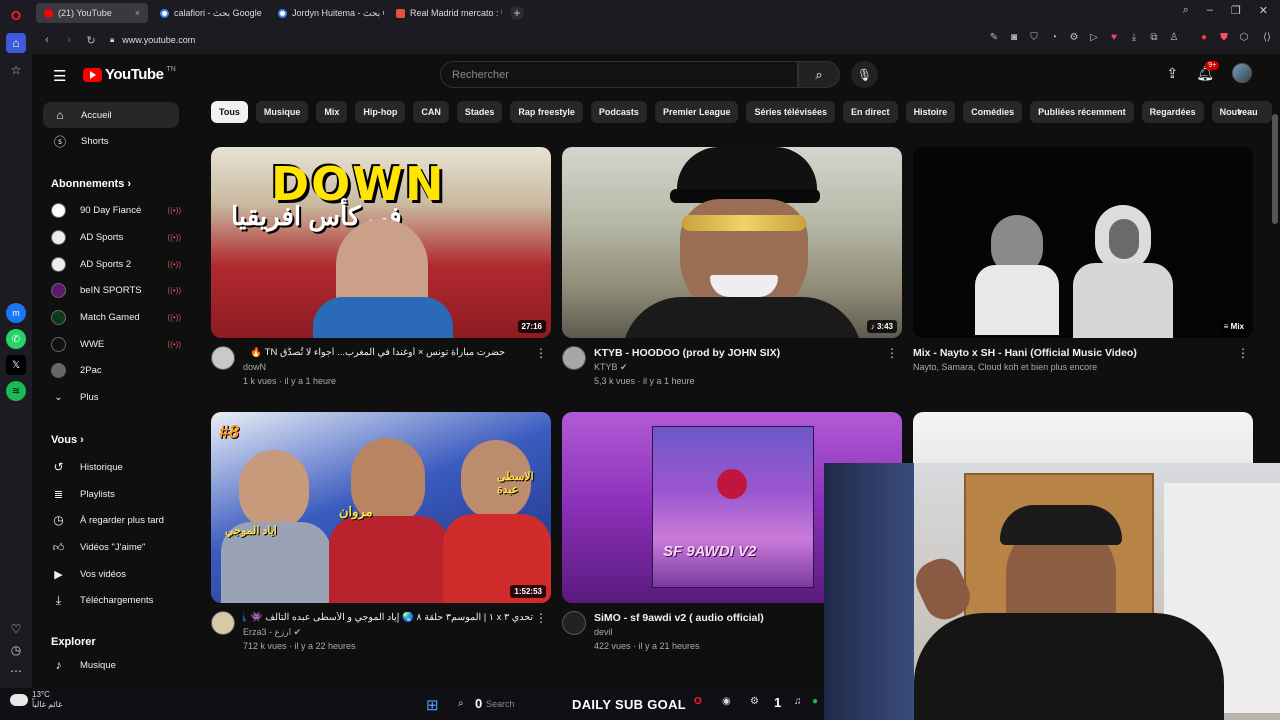  What do you see at coordinates (1083, 242) in the screenshot?
I see `video-thumbnail: ≡ Mix` at bounding box center [1083, 242].